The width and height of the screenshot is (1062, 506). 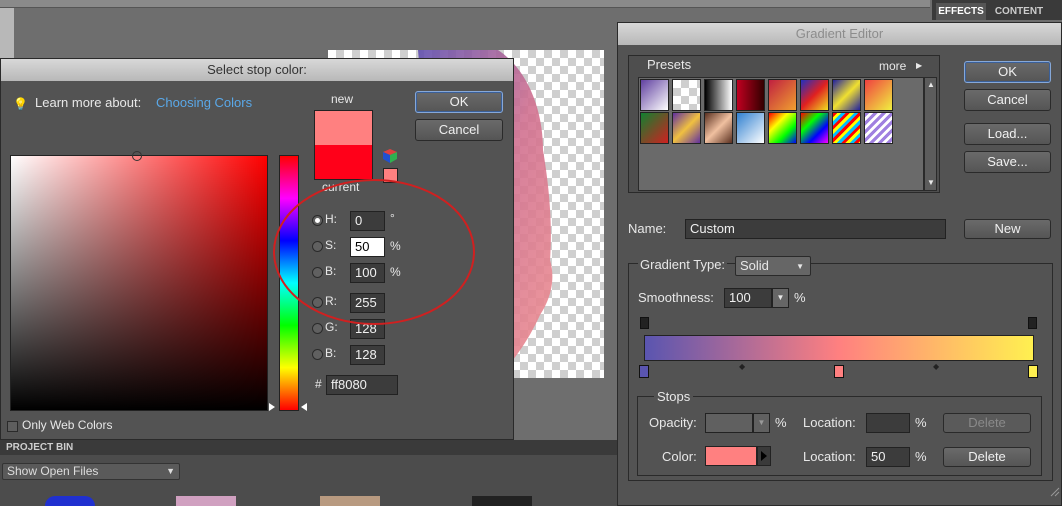 What do you see at coordinates (331, 353) in the screenshot?
I see `blue-label: B:` at bounding box center [331, 353].